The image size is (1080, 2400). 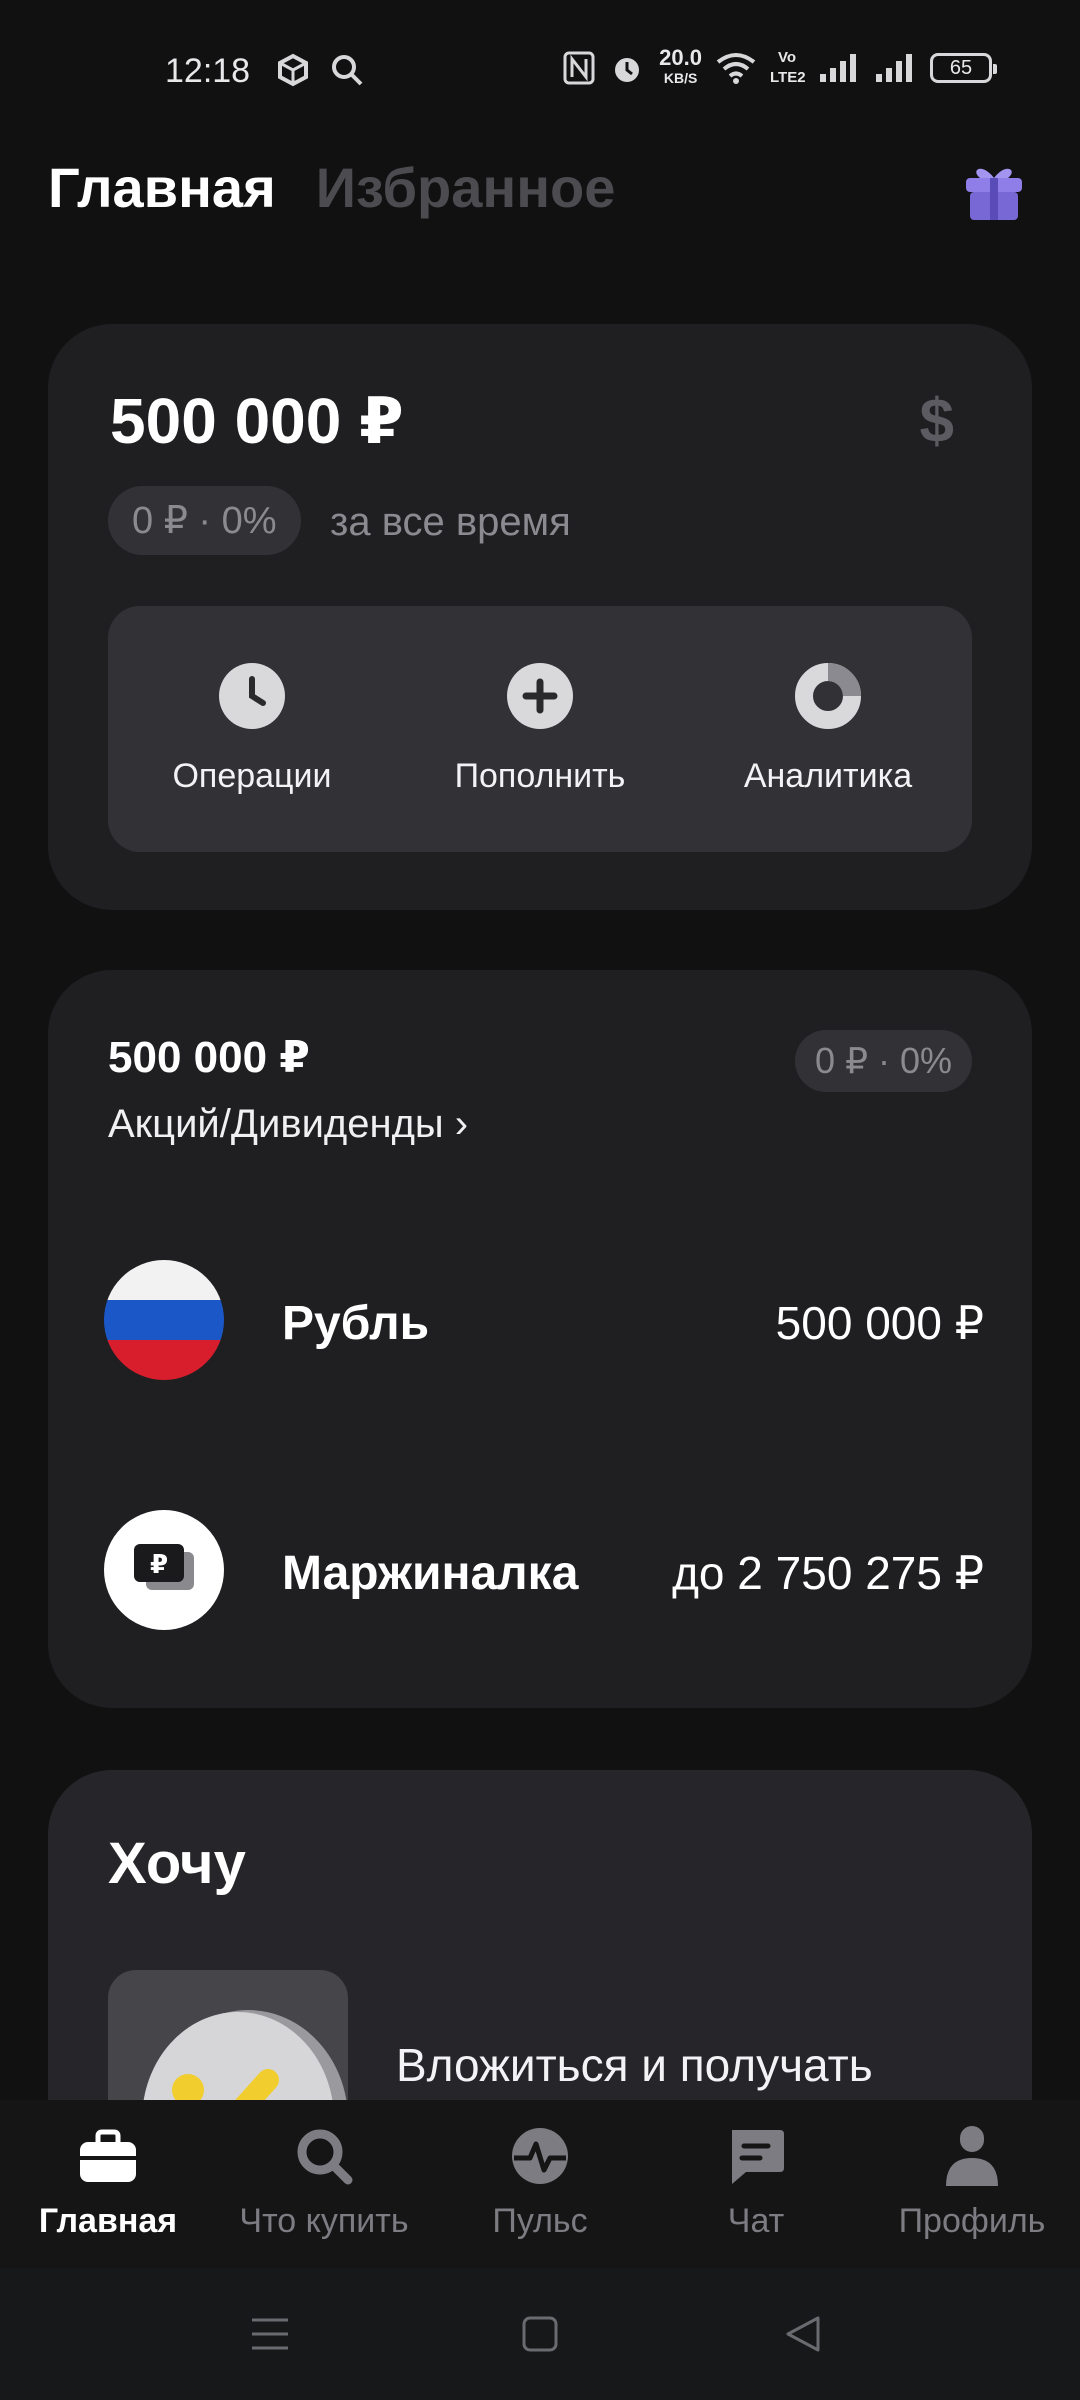 What do you see at coordinates (208, 71) in the screenshot?
I see `status-time: 12:18` at bounding box center [208, 71].